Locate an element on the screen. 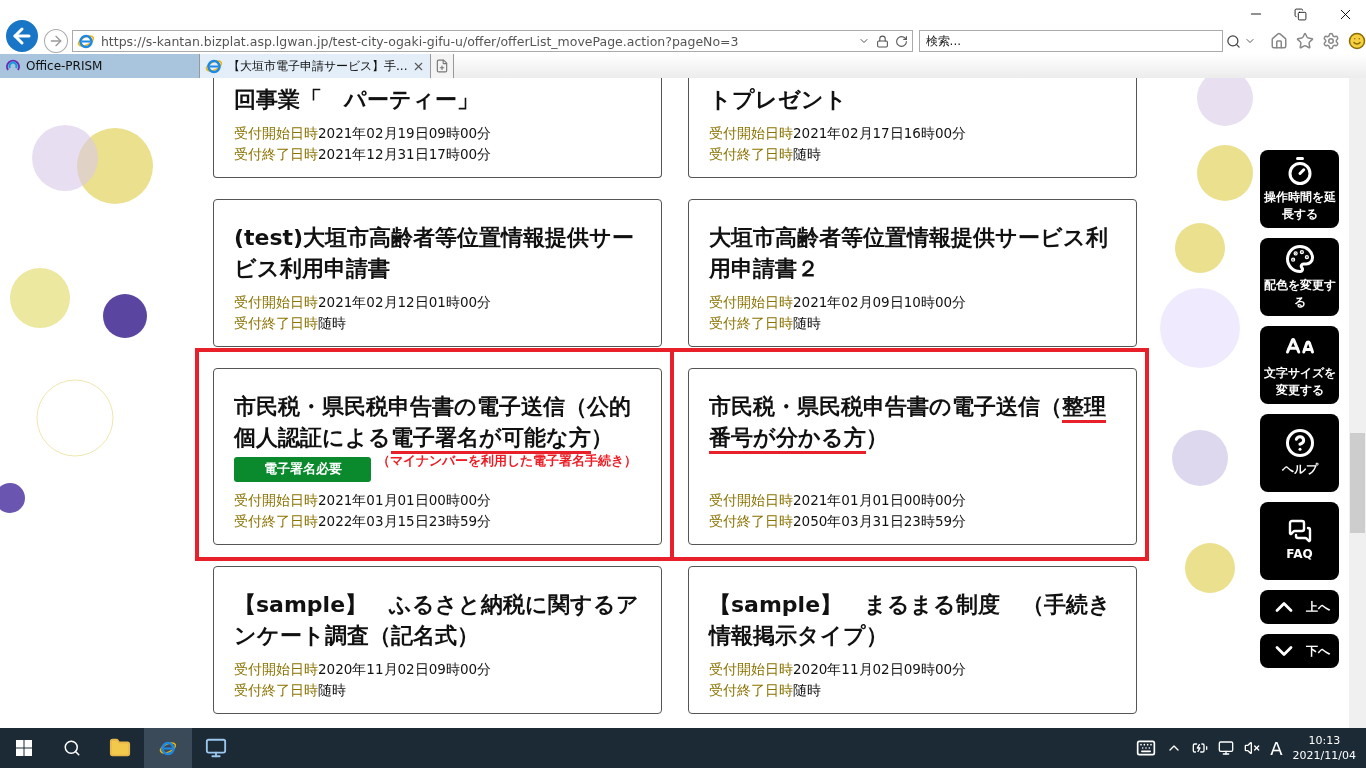  browser-tab: Office-PRISM is located at coordinates (100, 66).